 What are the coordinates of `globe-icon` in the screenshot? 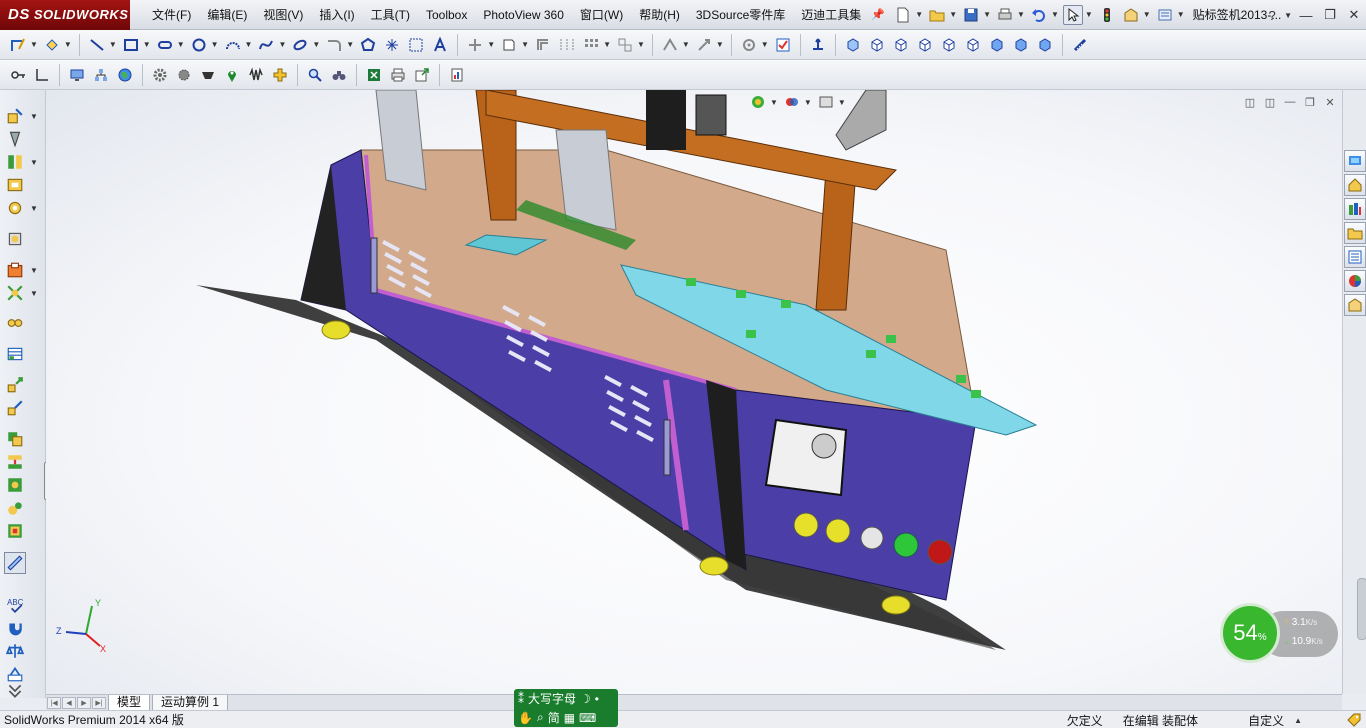 It's located at (125, 75).